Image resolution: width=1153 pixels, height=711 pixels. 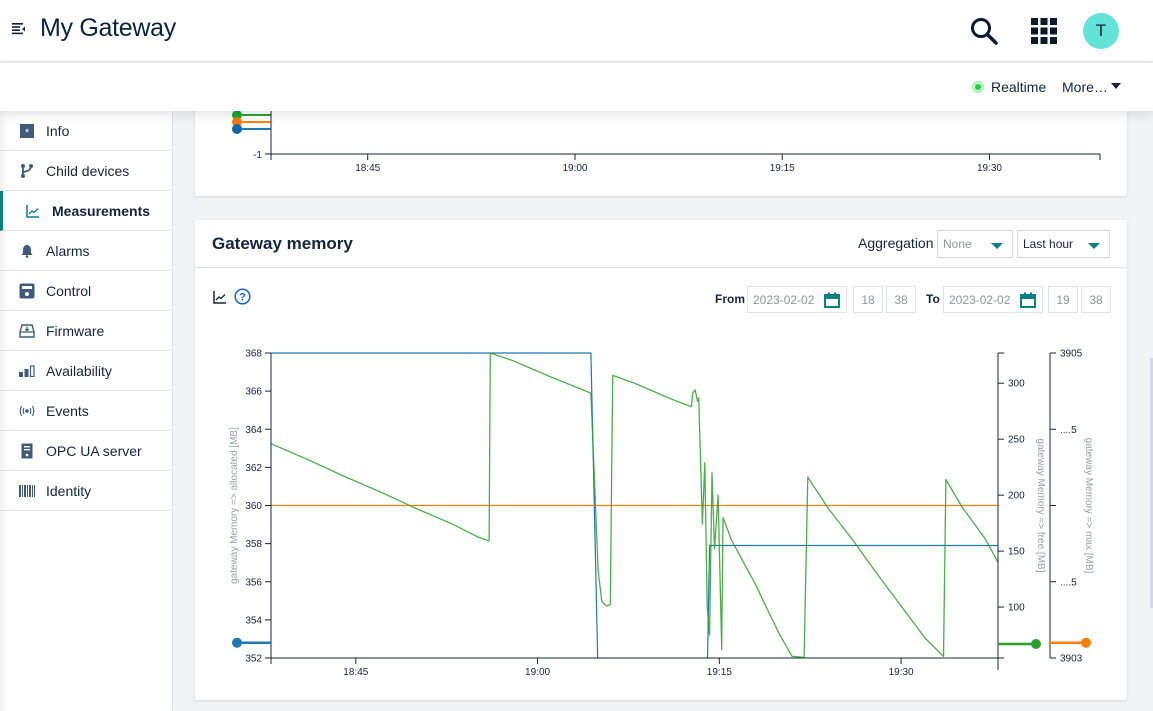 I want to click on y-tick-label: 362, so click(x=253, y=468).